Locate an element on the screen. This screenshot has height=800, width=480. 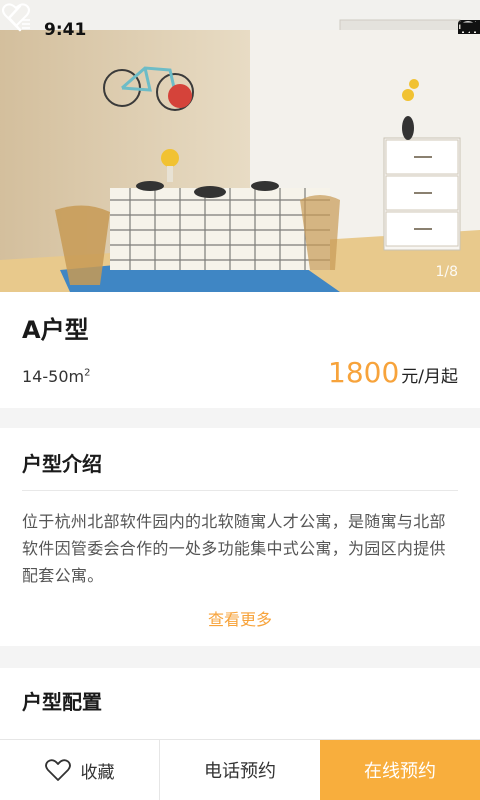
online-booking-button: 在线预约 is located at coordinates (400, 770).